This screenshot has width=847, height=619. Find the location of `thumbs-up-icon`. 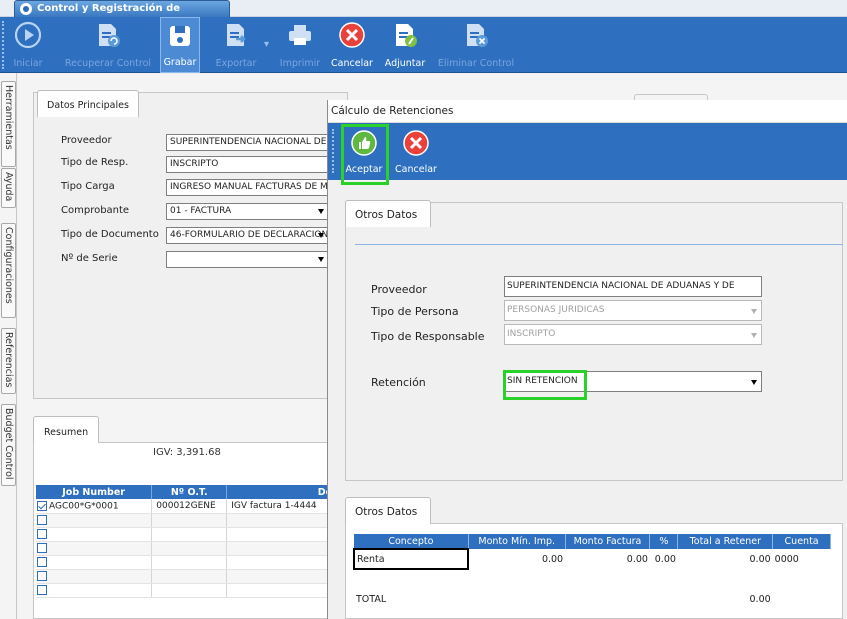

thumbs-up-icon is located at coordinates (364, 143).